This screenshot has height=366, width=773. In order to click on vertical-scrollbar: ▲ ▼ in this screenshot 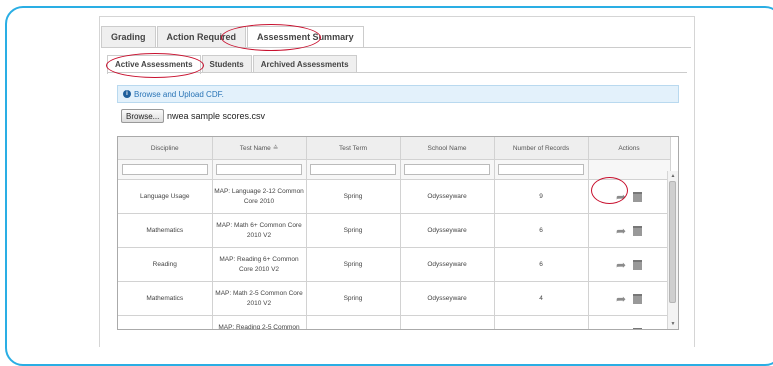, I will do `click(672, 250)`.